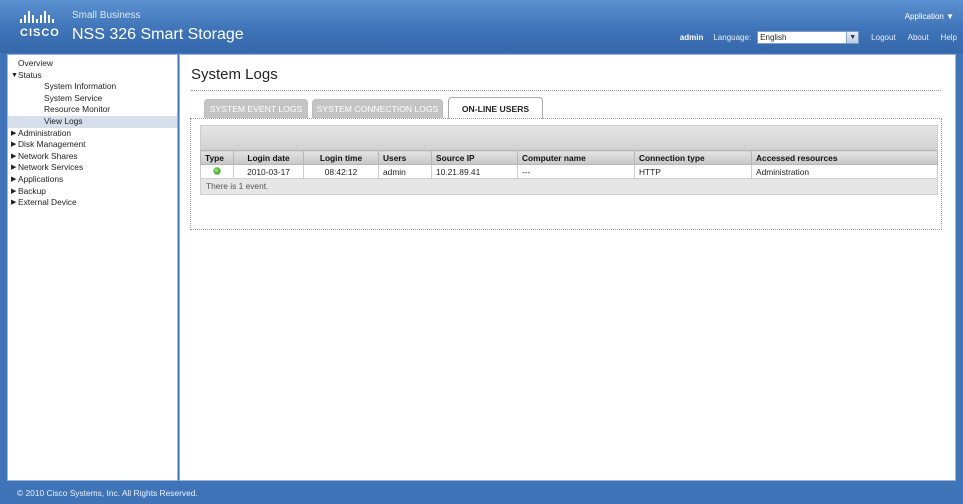 The height and width of the screenshot is (504, 963). What do you see at coordinates (41, 178) in the screenshot?
I see `sidebar-item-label: Applications` at bounding box center [41, 178].